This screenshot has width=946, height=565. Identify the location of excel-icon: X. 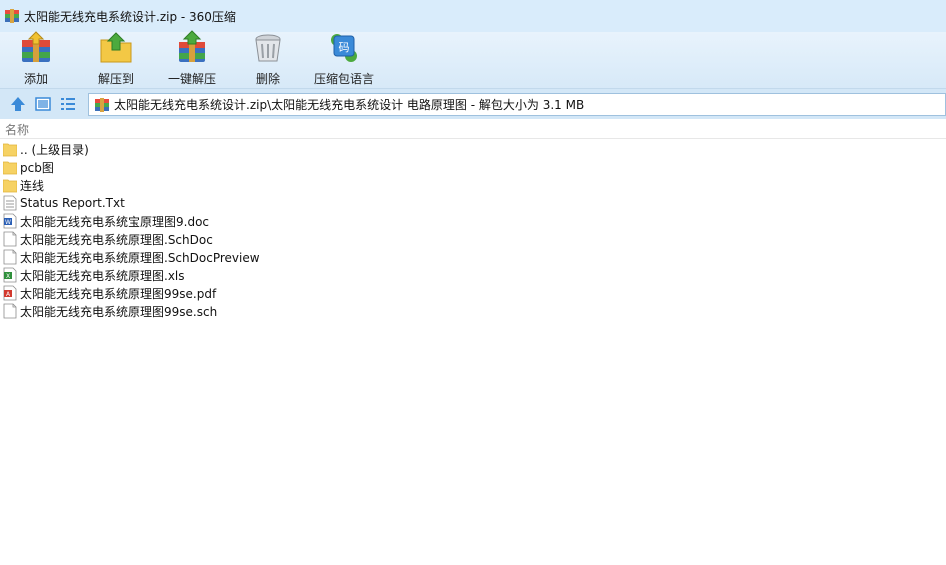
(10, 275).